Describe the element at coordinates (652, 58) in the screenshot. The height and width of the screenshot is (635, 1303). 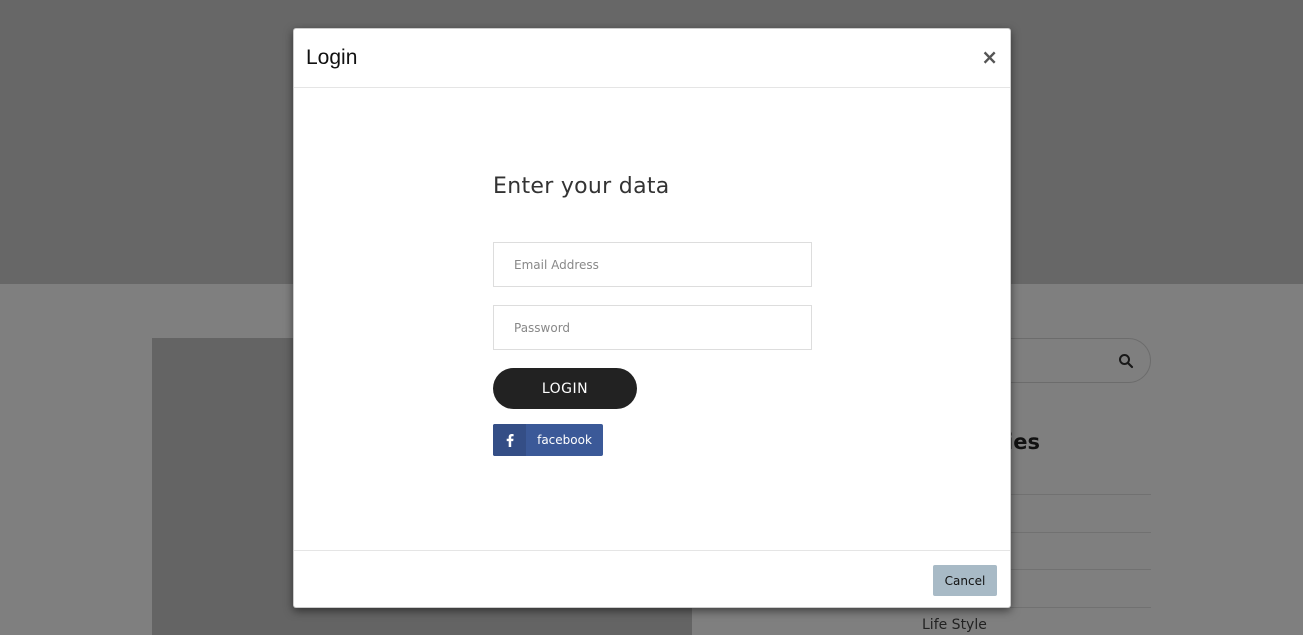
I see `modal-header: Login ×` at that location.